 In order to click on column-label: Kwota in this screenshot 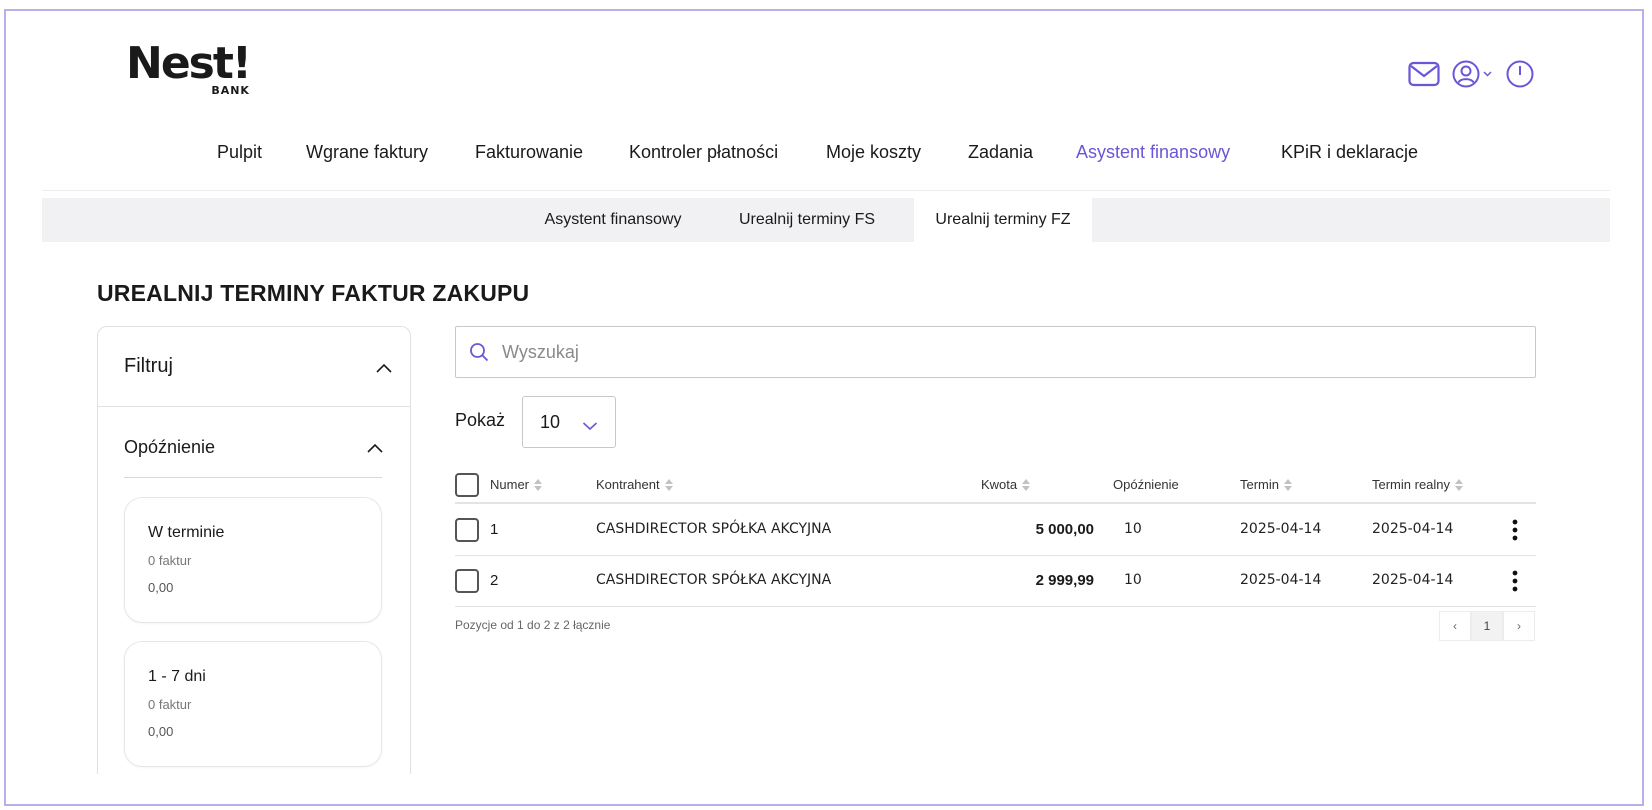, I will do `click(999, 484)`.